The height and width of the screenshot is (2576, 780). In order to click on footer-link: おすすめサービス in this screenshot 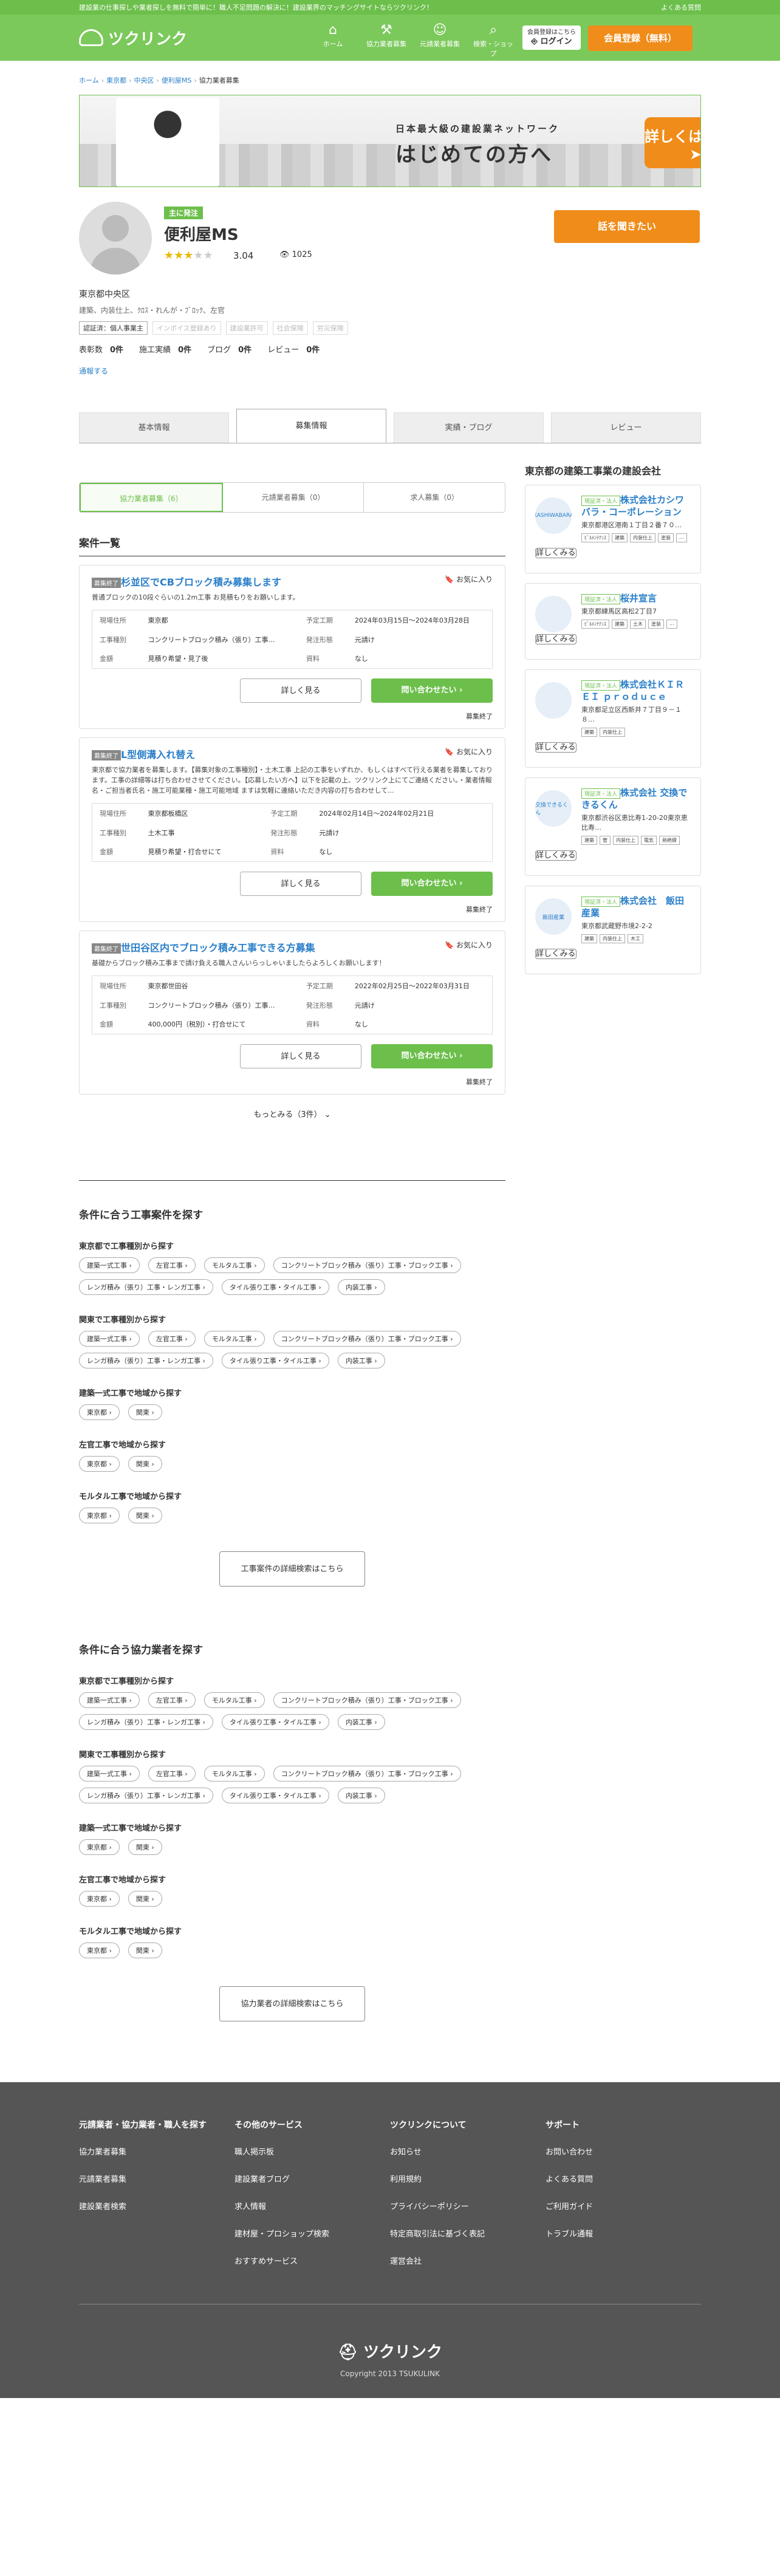, I will do `click(312, 2260)`.